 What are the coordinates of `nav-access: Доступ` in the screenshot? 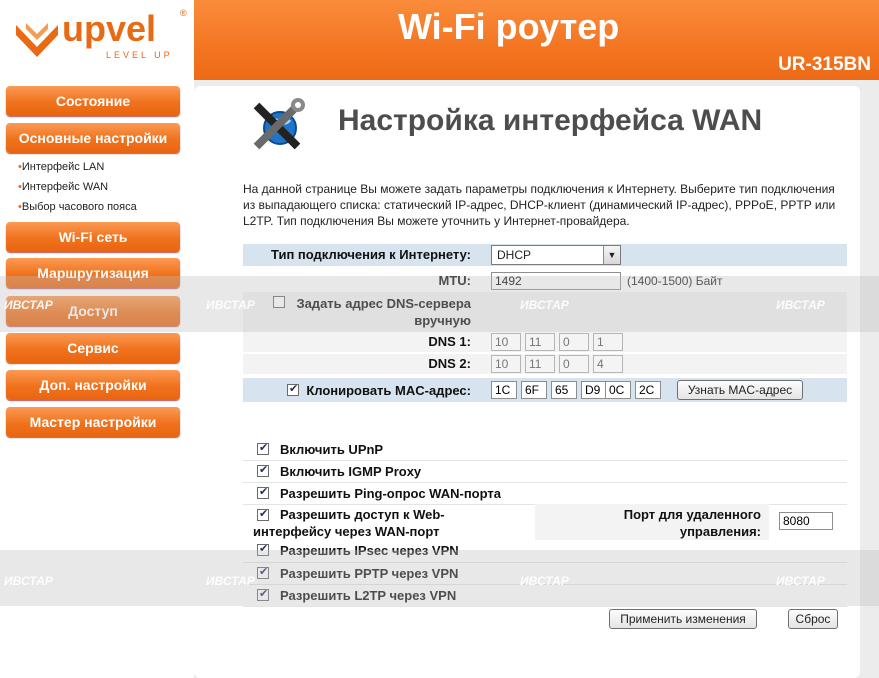 It's located at (93, 311).